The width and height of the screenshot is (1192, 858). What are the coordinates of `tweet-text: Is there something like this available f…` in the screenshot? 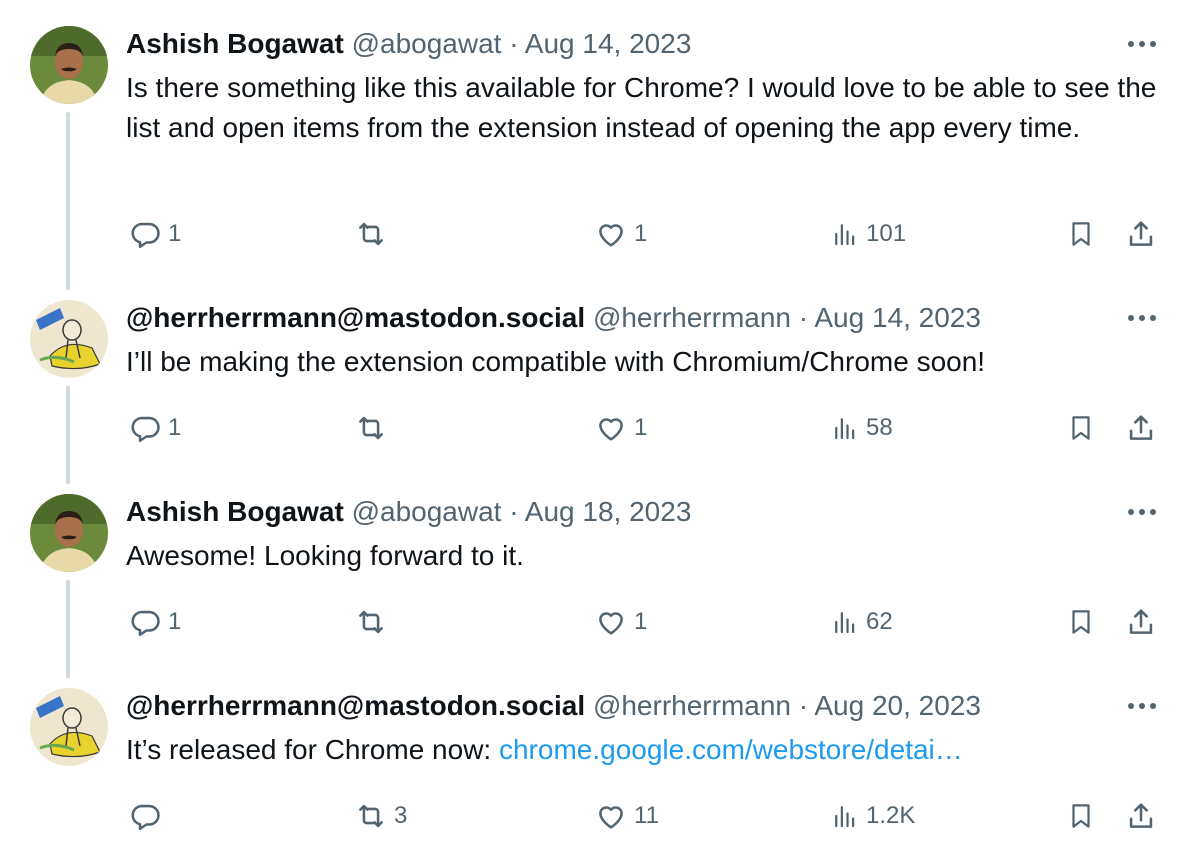 It's located at (646, 108).